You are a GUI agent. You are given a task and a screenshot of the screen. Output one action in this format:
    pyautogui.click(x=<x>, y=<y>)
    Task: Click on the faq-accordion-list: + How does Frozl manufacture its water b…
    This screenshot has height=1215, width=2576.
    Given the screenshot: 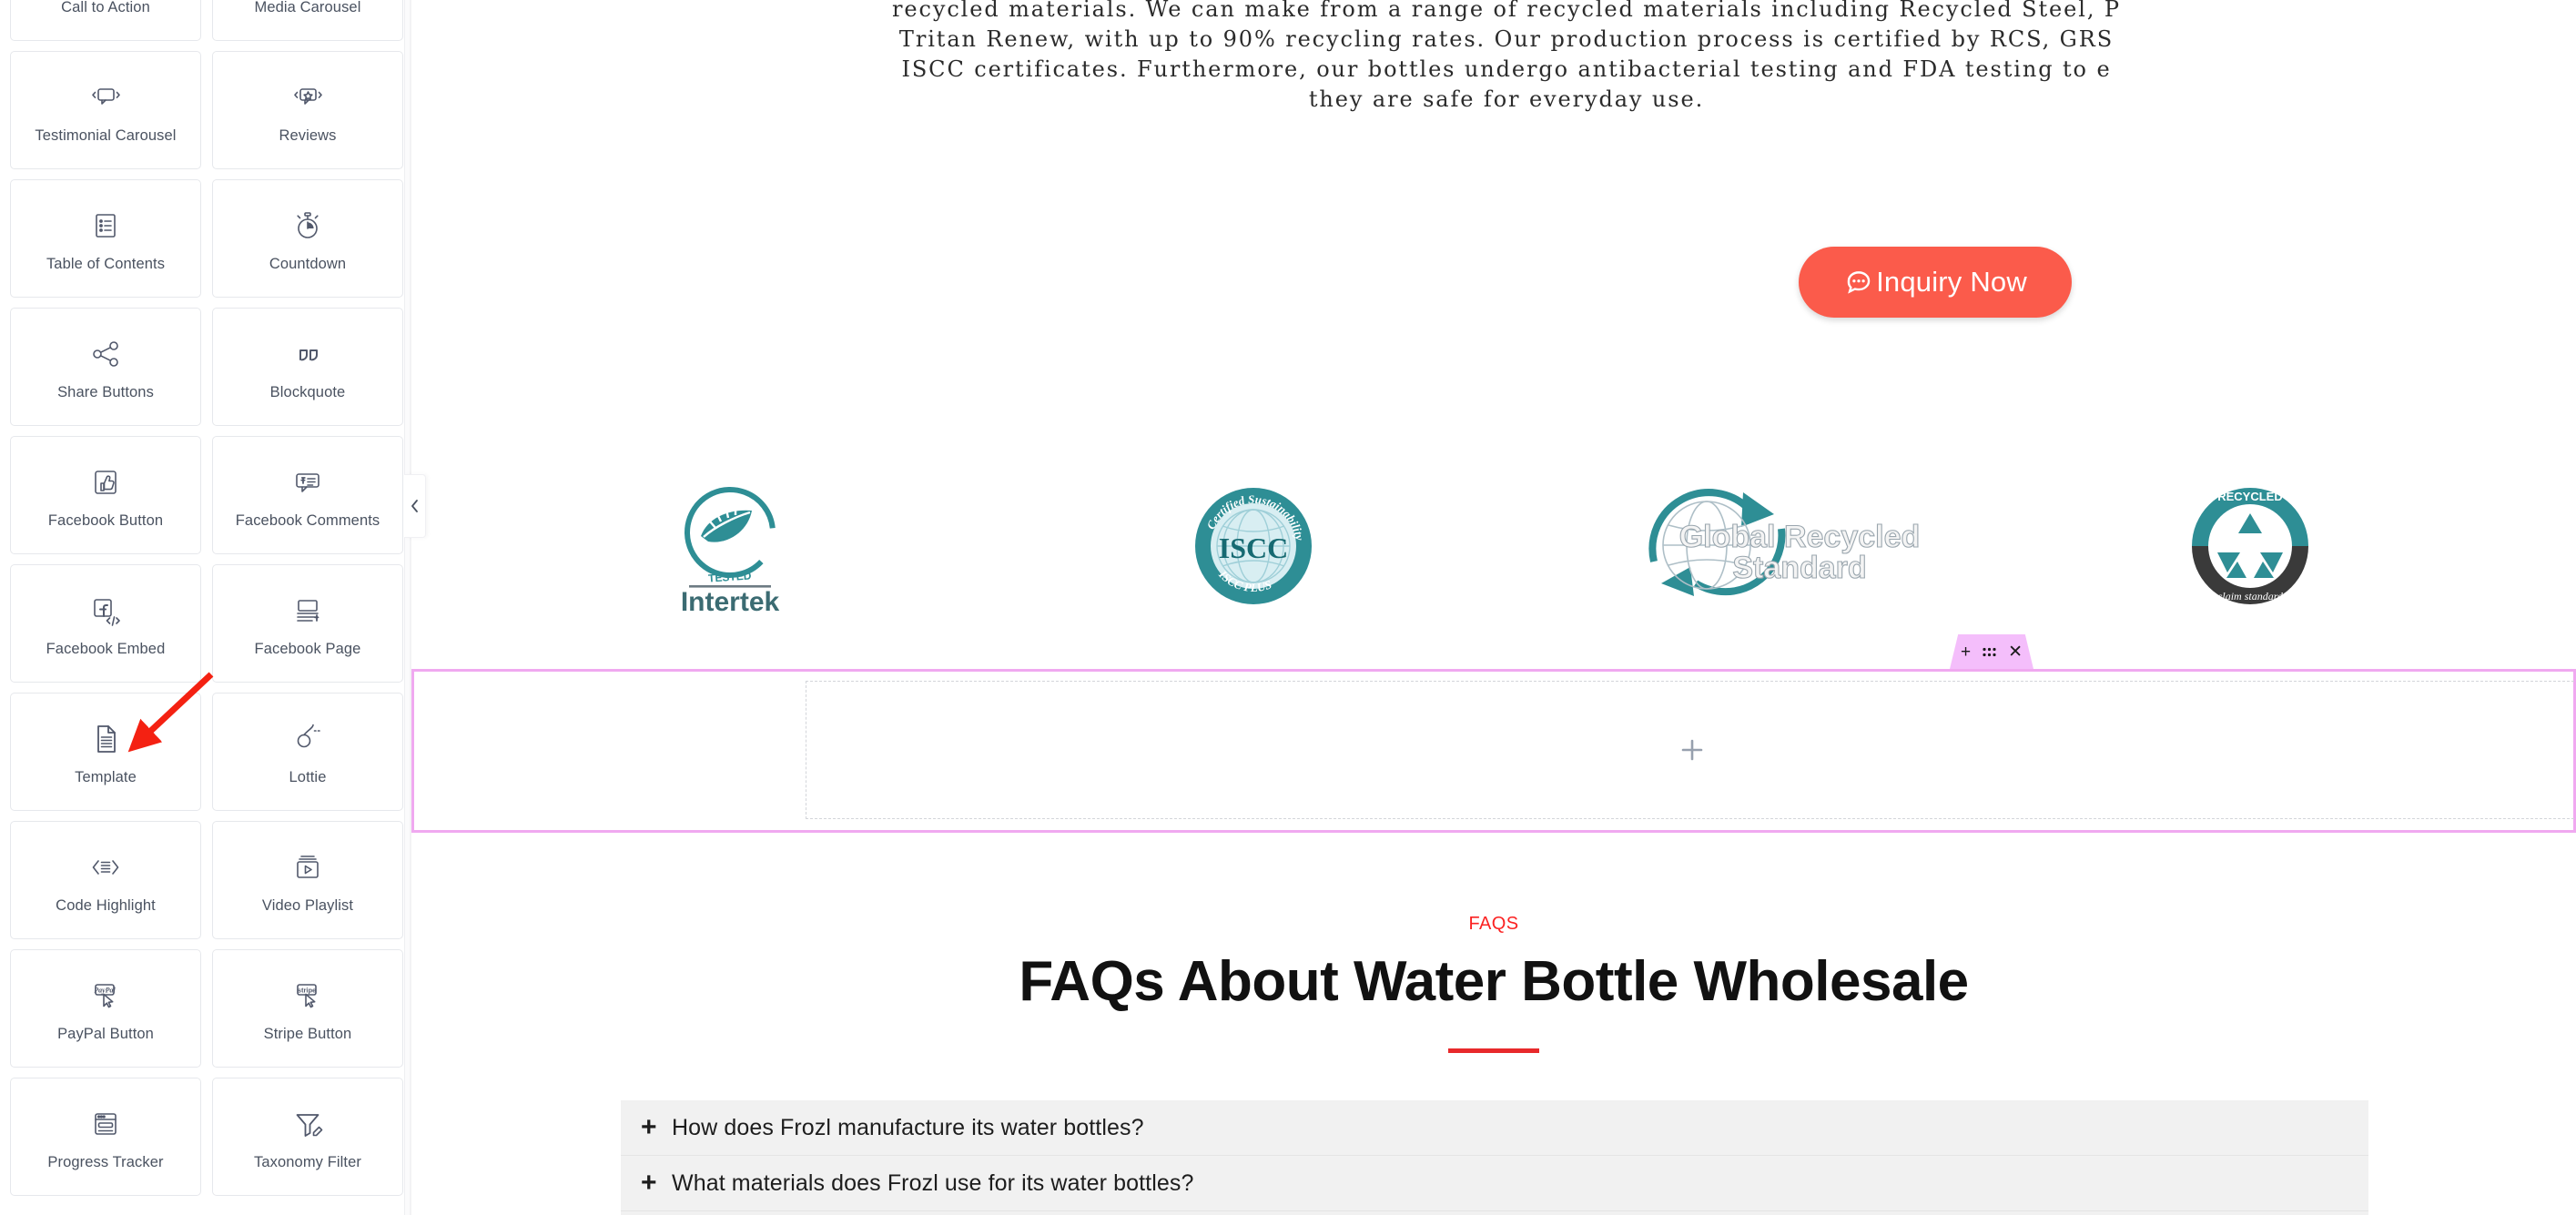 What is the action you would take?
    pyautogui.click(x=1494, y=1157)
    